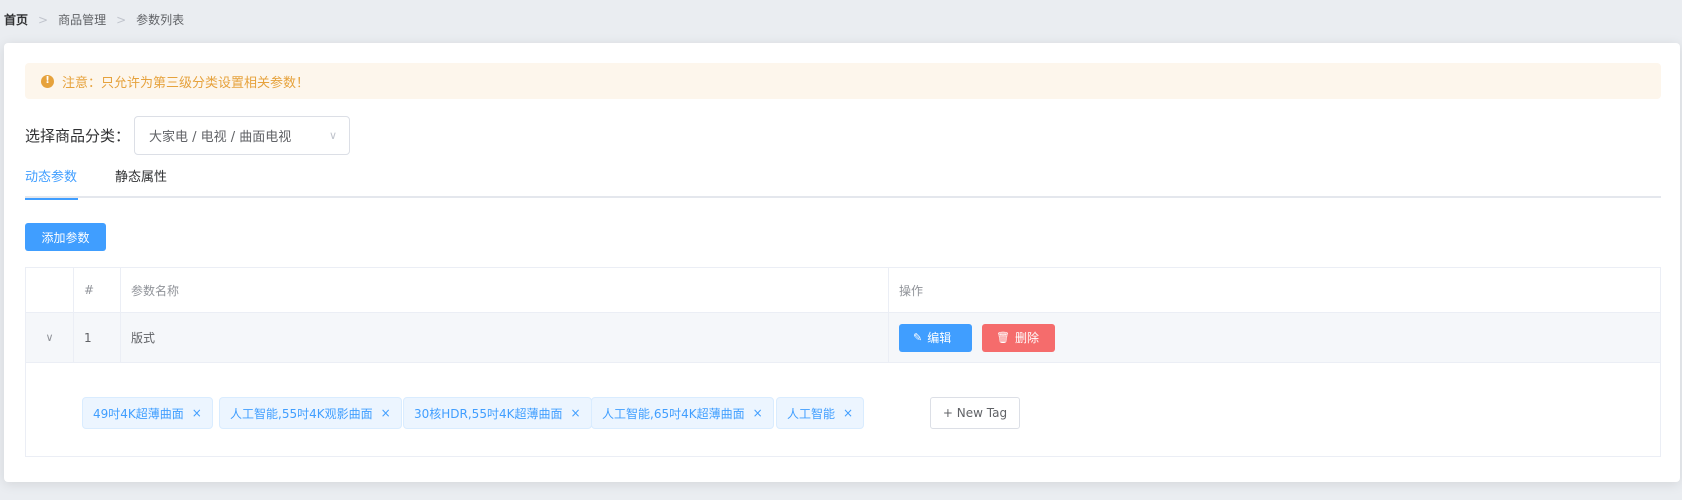  I want to click on breadcrumb-params: 参数列表, so click(160, 20).